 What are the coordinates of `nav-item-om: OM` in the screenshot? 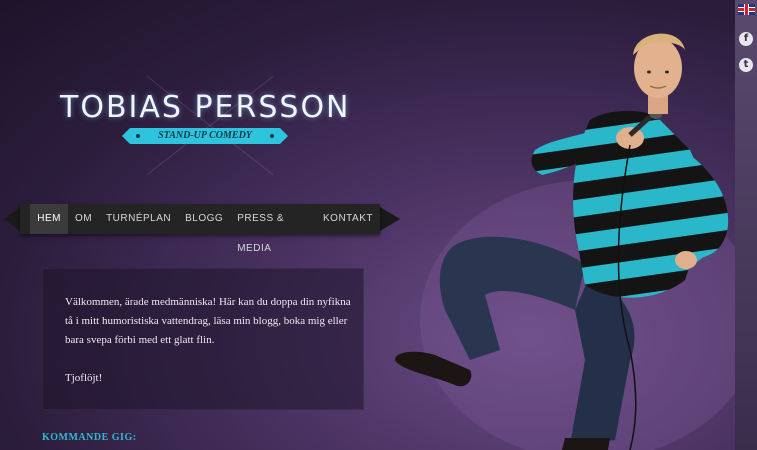 It's located at (83, 219).